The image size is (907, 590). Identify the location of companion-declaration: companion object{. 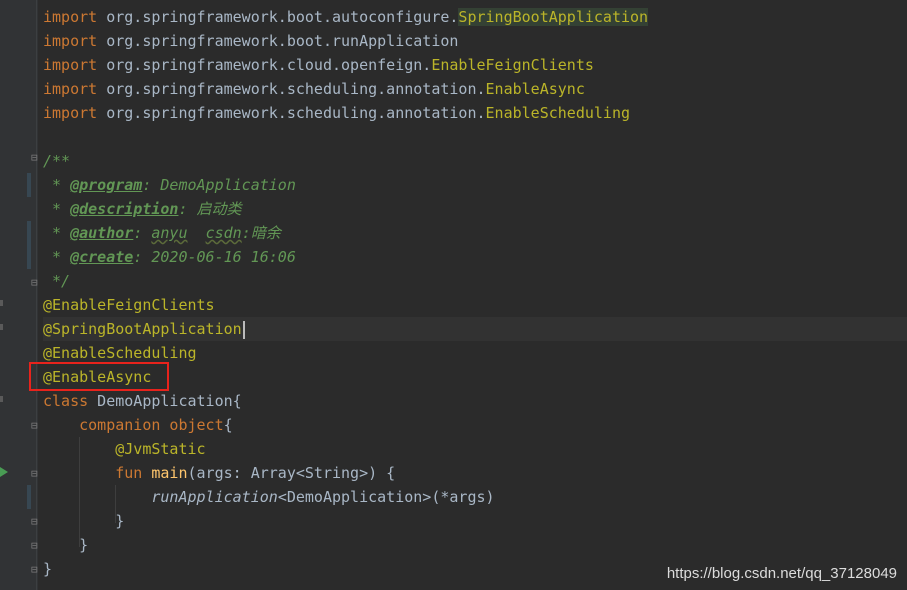
(156, 425).